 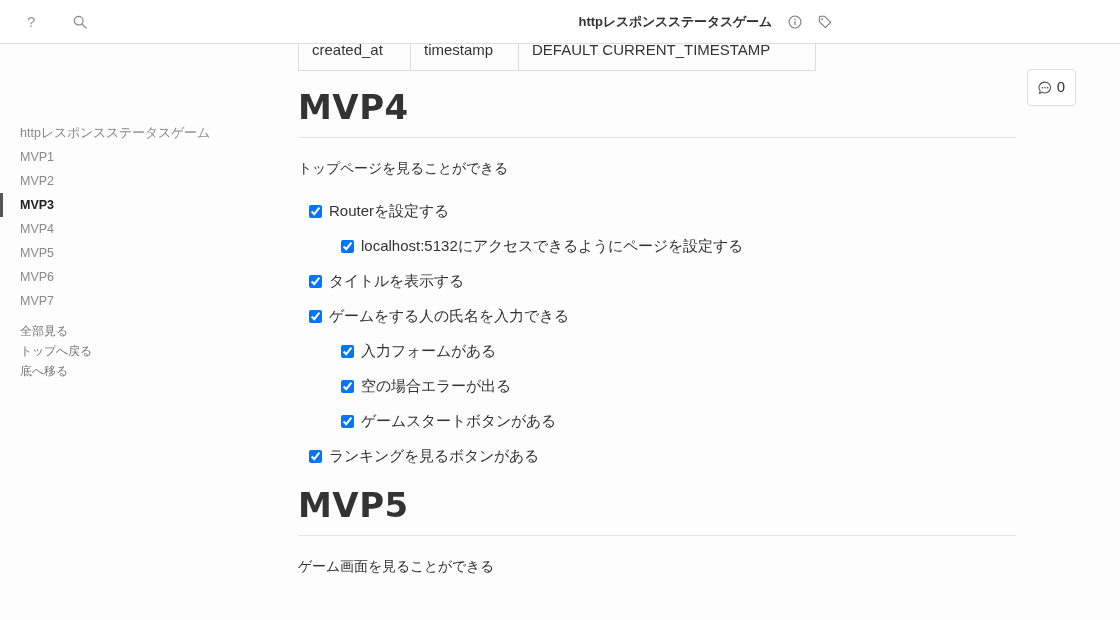 I want to click on table-cell: DEFAULT CURRENT_TIMESTAMP, so click(x=667, y=57).